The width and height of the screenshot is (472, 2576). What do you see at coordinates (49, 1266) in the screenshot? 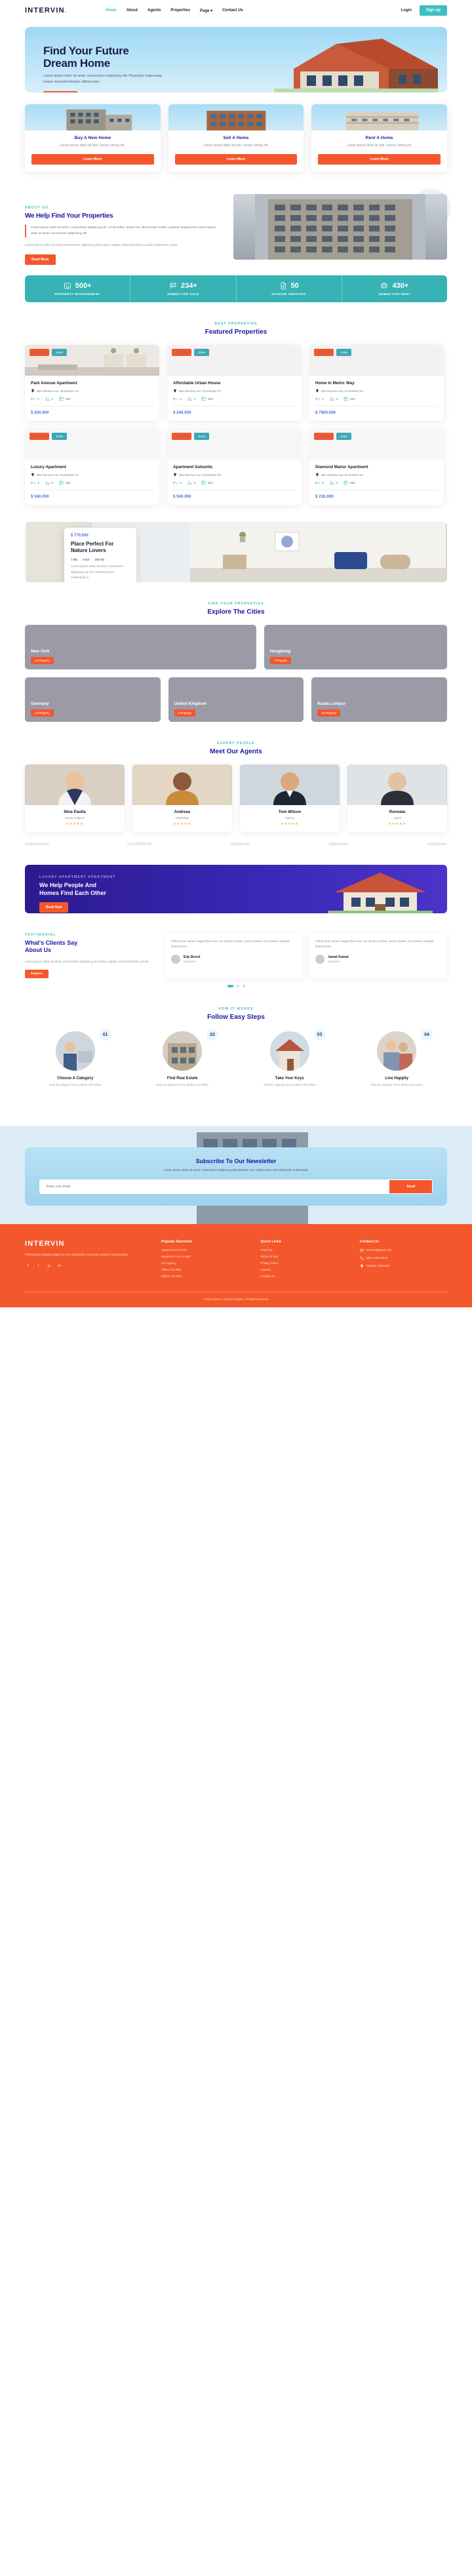
I see `instagram-icon: ◎` at bounding box center [49, 1266].